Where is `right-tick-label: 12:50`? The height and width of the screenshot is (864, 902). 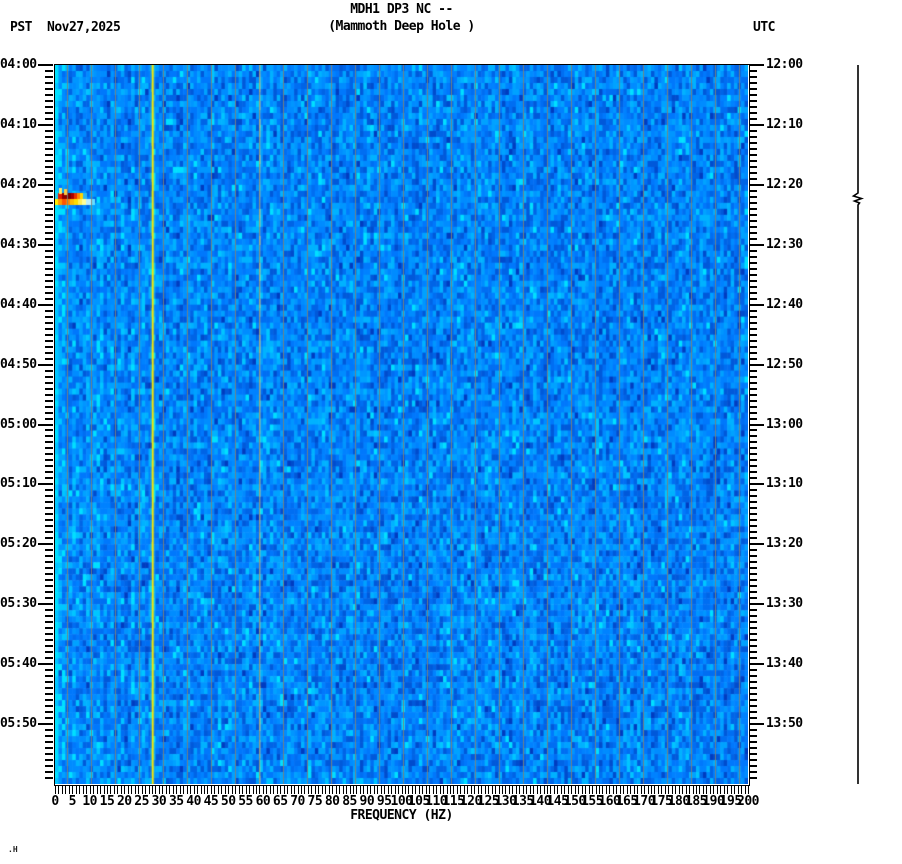
right-tick-label: 12:50 is located at coordinates (784, 364).